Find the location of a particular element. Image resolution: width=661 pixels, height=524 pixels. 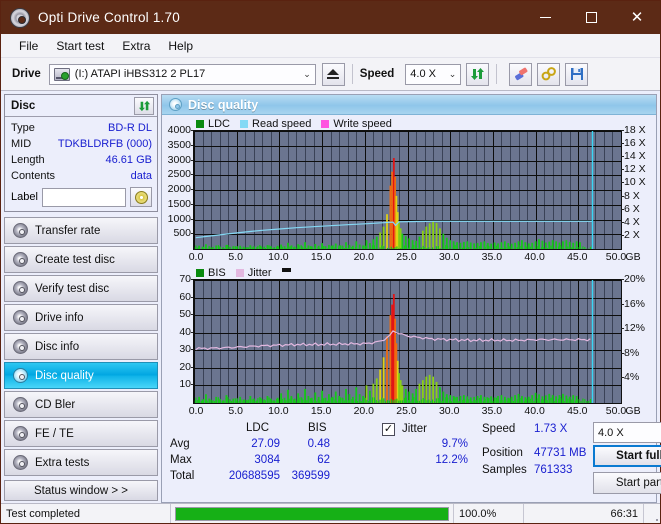

menu-start-test: Start test is located at coordinates (80, 46).